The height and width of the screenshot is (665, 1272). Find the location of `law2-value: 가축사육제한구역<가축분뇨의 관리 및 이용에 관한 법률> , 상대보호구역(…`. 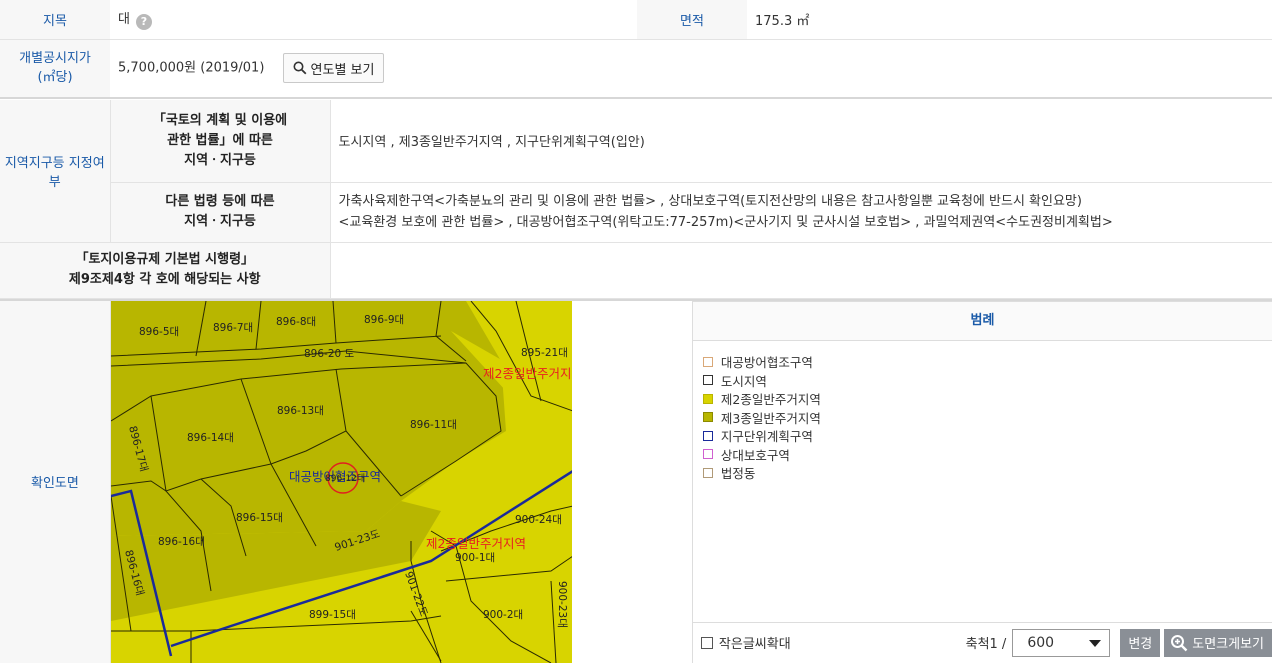

law2-value: 가축사육제한구역<가축분뇨의 관리 및 이용에 관한 법률> , 상대보호구역(… is located at coordinates (800, 212).